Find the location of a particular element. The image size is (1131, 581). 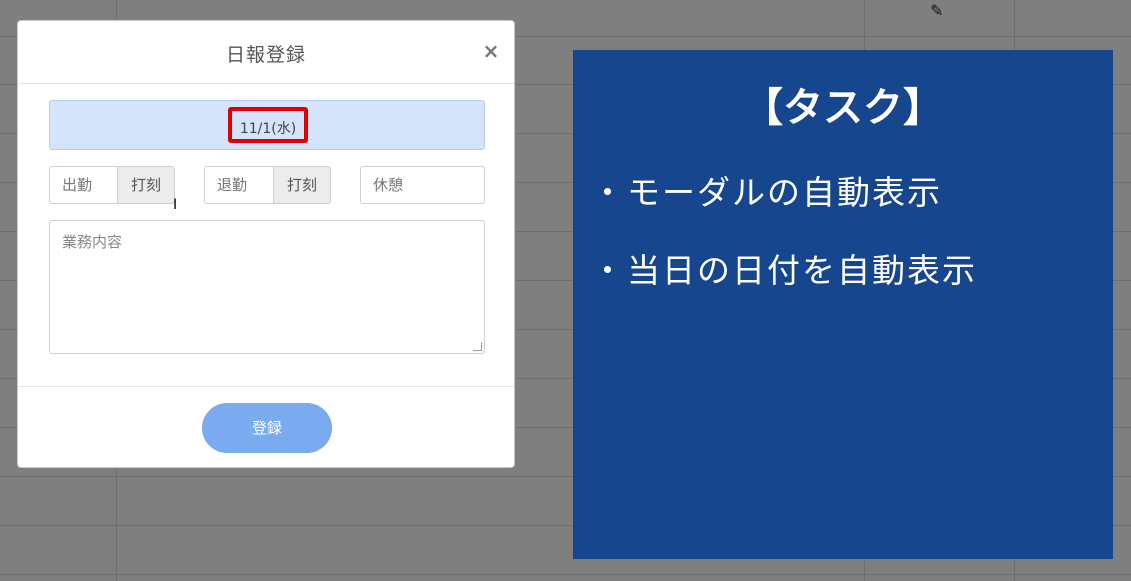

date-highlight-box: 11/1(水) is located at coordinates (268, 125).